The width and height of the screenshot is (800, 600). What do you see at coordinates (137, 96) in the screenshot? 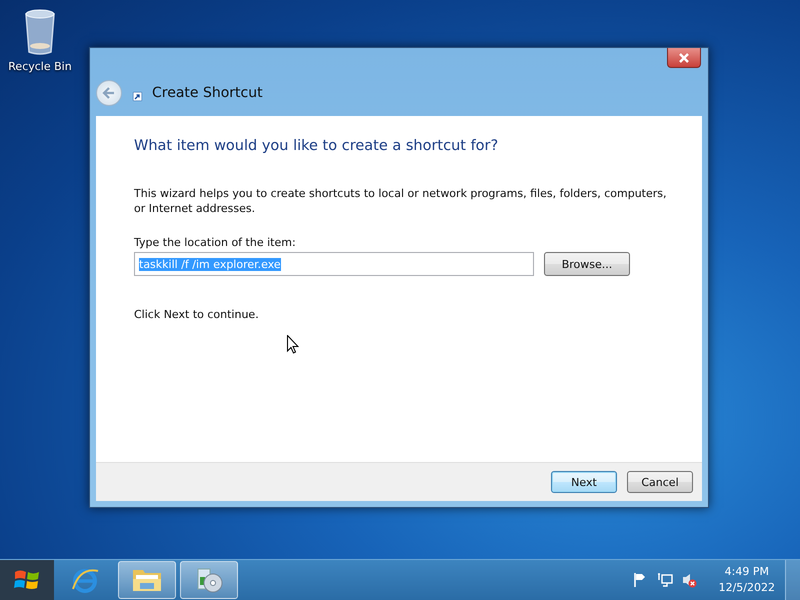
I see `shortcut-icon` at bounding box center [137, 96].